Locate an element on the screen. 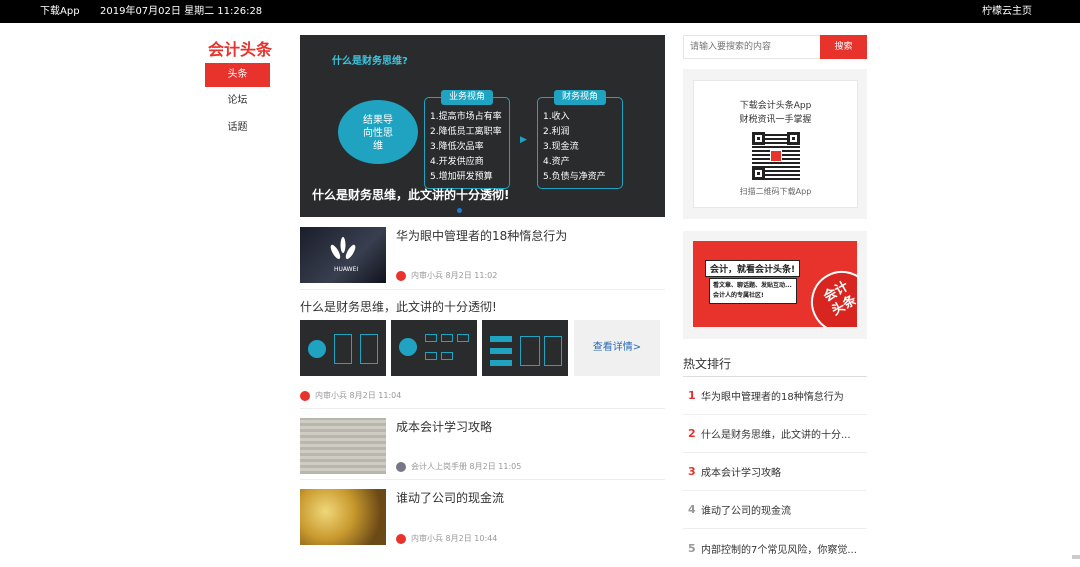 The width and height of the screenshot is (1080, 567). app-card-subtitle: 财税资讯一手掌握 is located at coordinates (775, 120).